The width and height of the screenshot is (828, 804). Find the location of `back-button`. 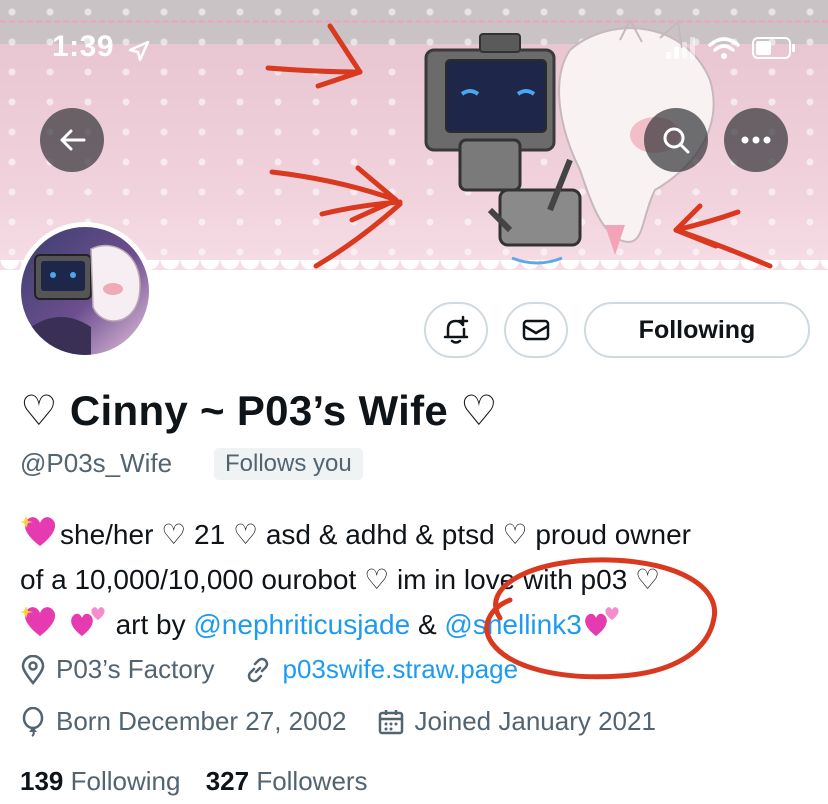

back-button is located at coordinates (72, 140).